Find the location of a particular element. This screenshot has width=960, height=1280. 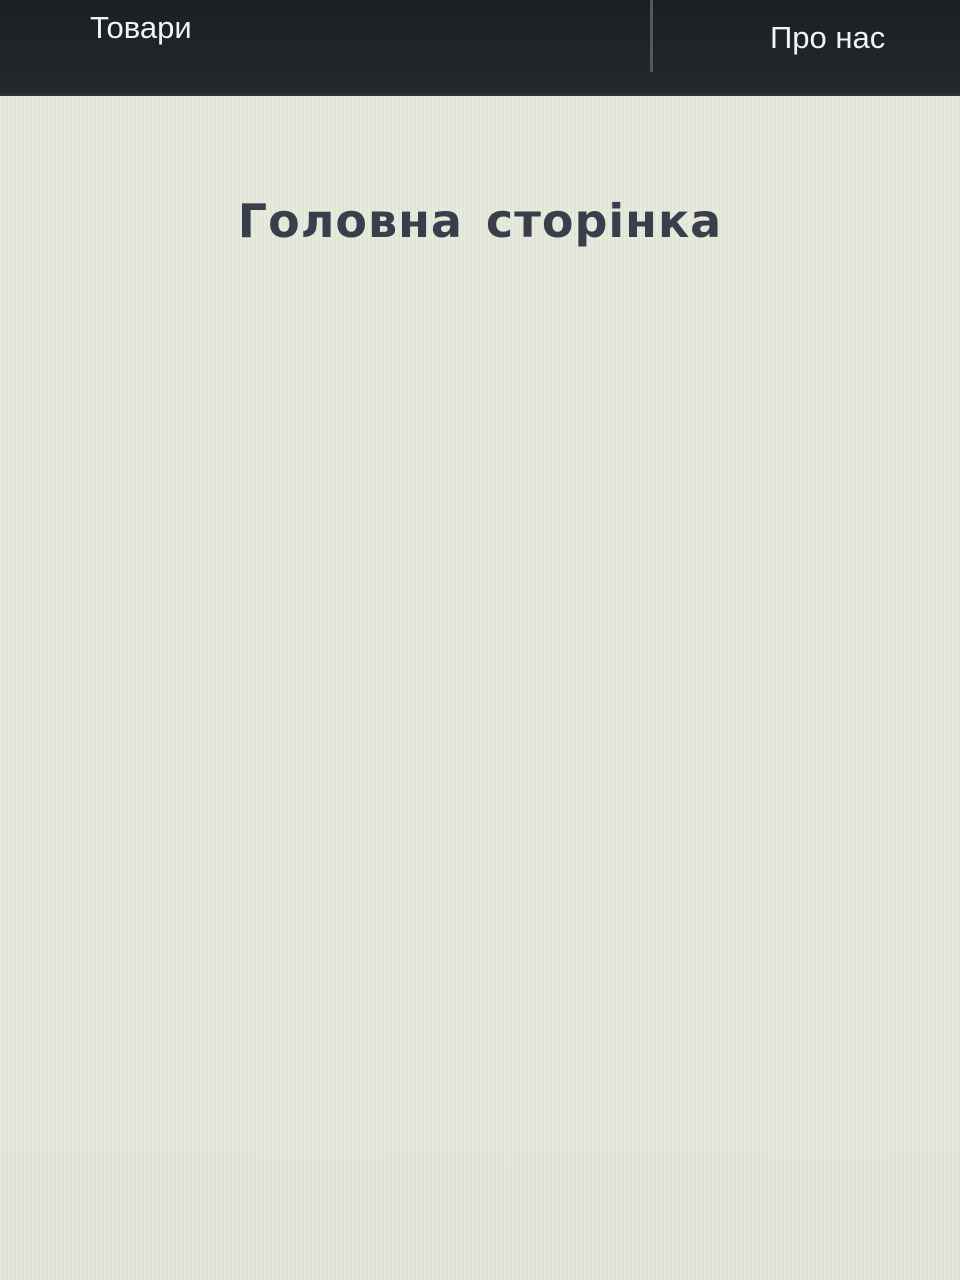

page-title: Головна сторінка is located at coordinates (480, 221).